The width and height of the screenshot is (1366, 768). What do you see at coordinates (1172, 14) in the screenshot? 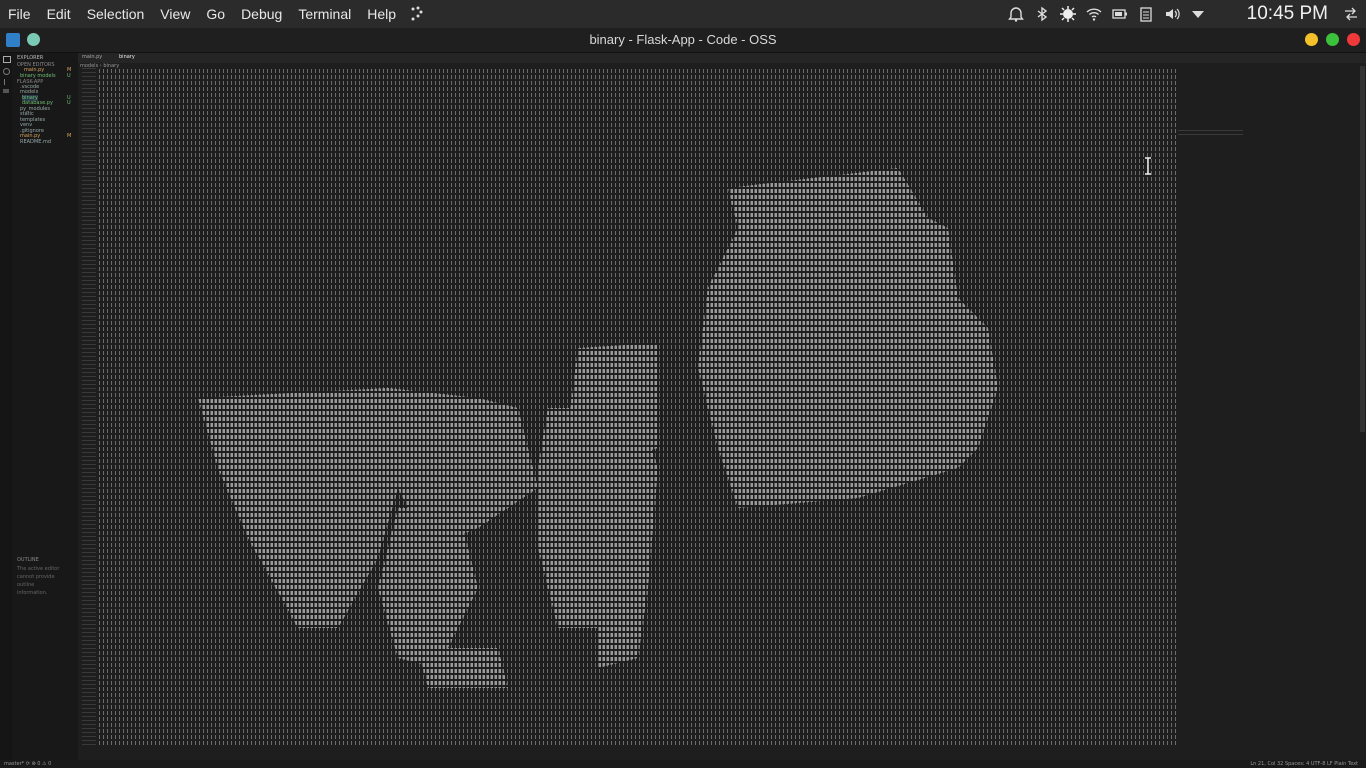
I see `volume-icon` at bounding box center [1172, 14].